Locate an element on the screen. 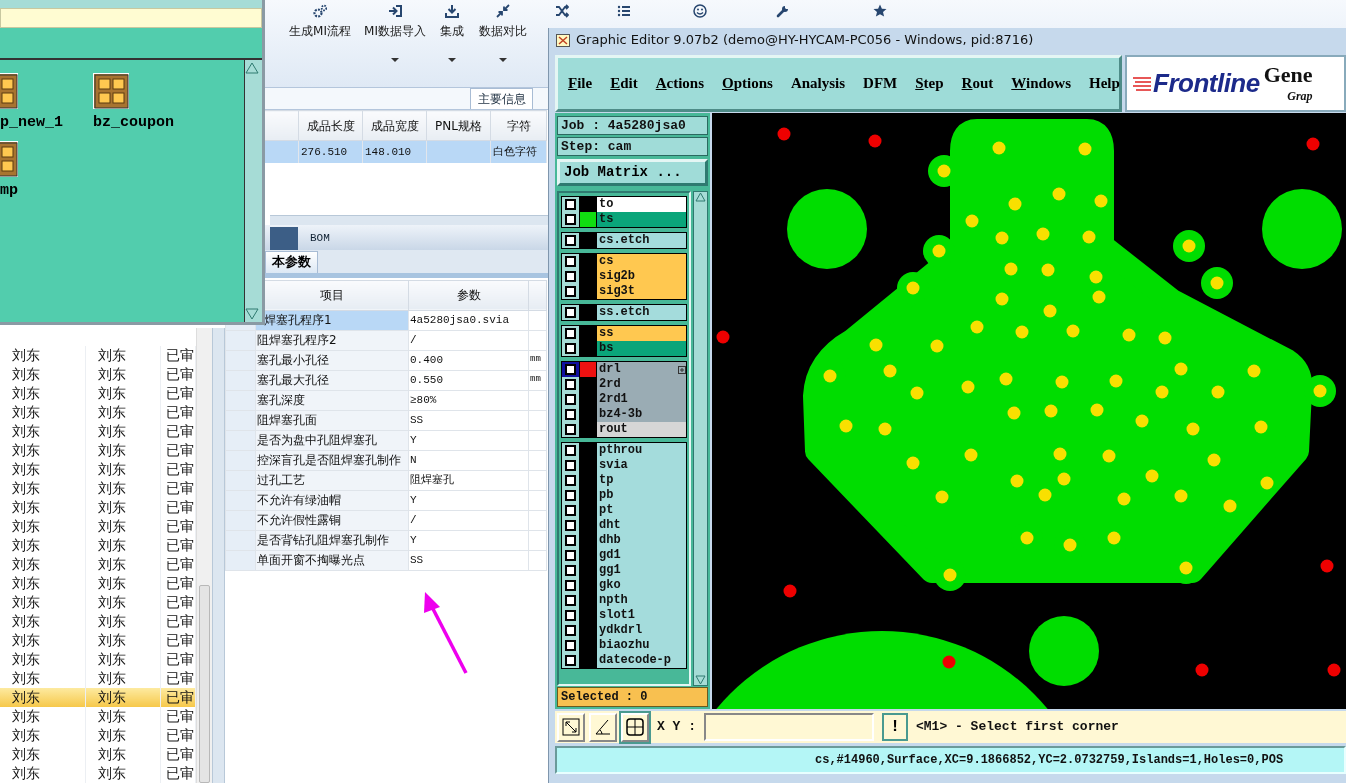  layer-name: cs is located at coordinates (606, 261).